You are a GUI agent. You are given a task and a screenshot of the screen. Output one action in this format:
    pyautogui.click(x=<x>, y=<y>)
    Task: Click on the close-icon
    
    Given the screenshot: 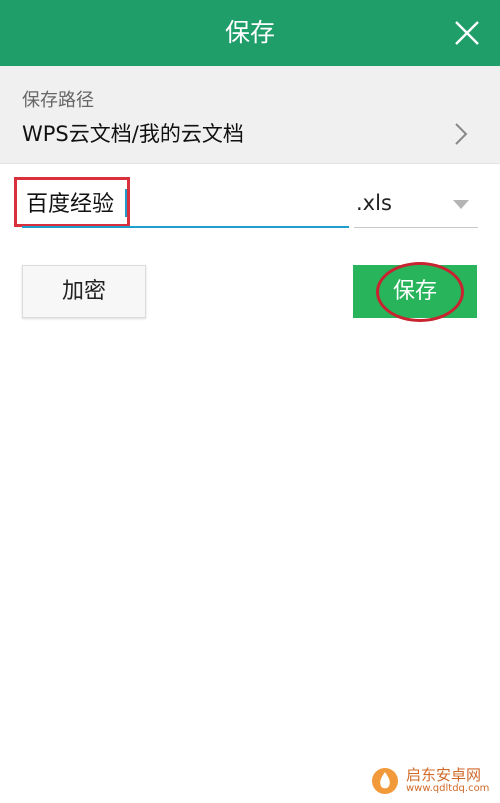 What is the action you would take?
    pyautogui.click(x=467, y=33)
    